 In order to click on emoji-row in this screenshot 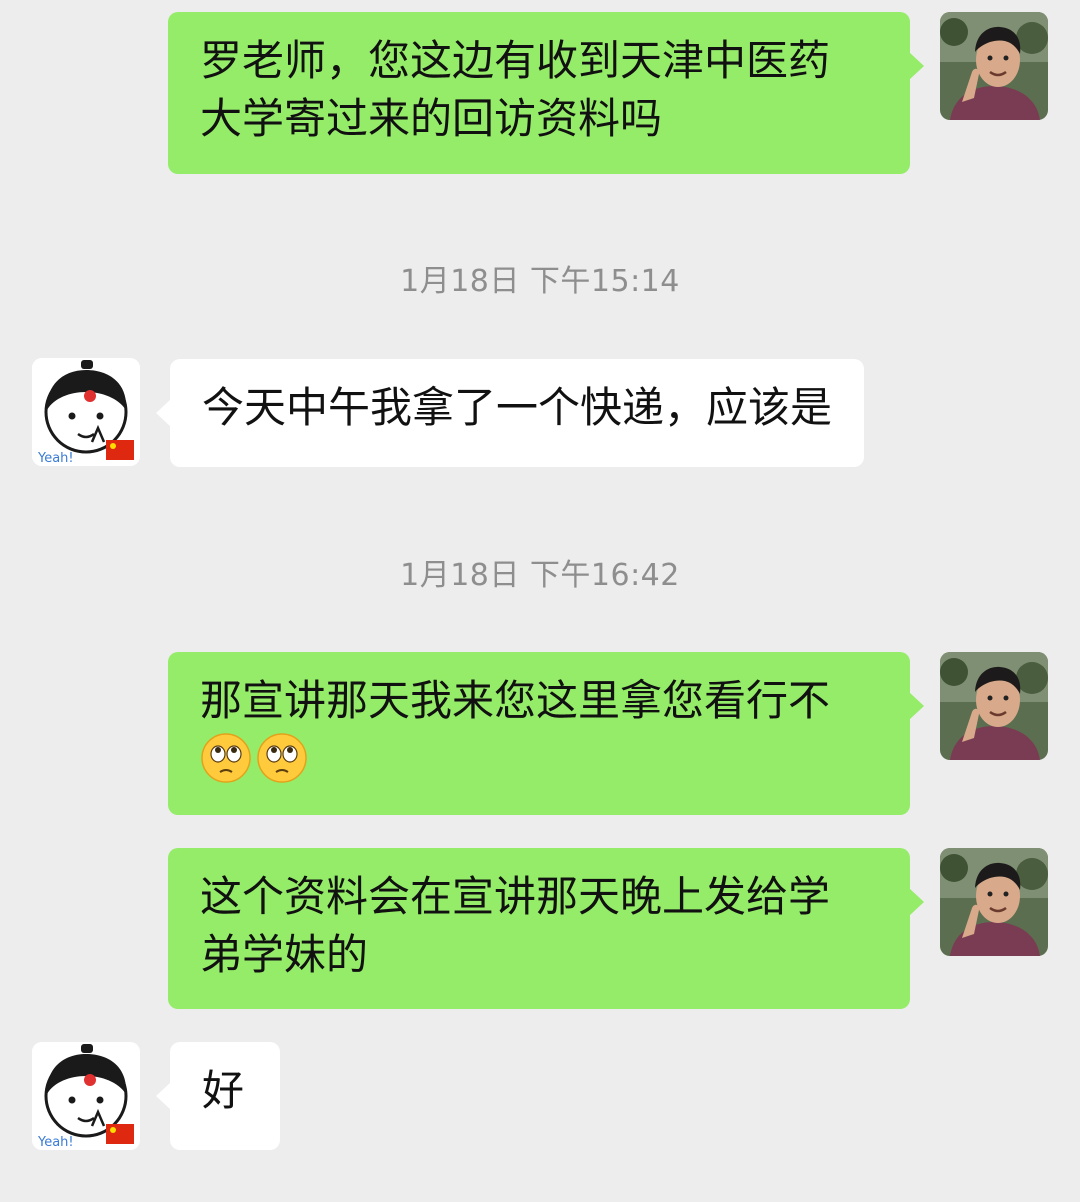, I will do `click(539, 758)`.